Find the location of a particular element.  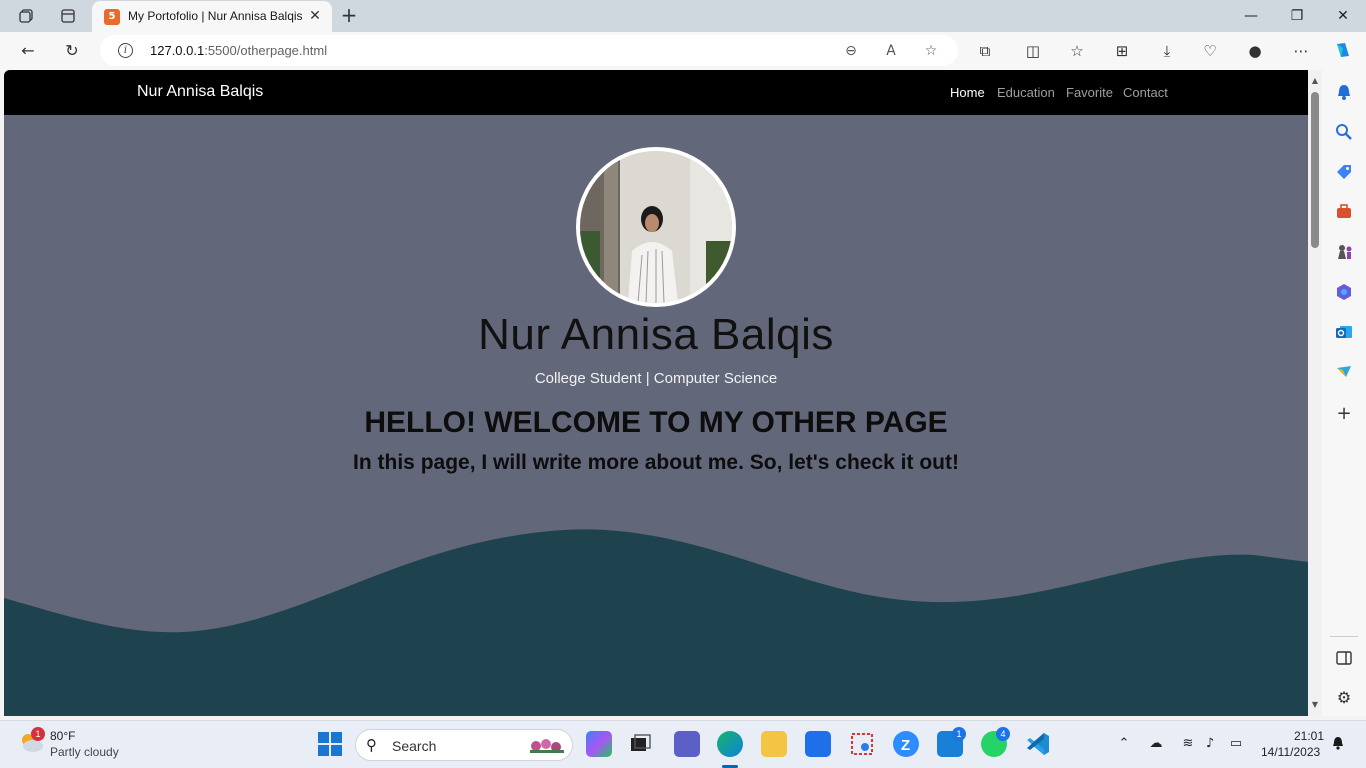

close-tab-icon: ✕ is located at coordinates (315, 16).